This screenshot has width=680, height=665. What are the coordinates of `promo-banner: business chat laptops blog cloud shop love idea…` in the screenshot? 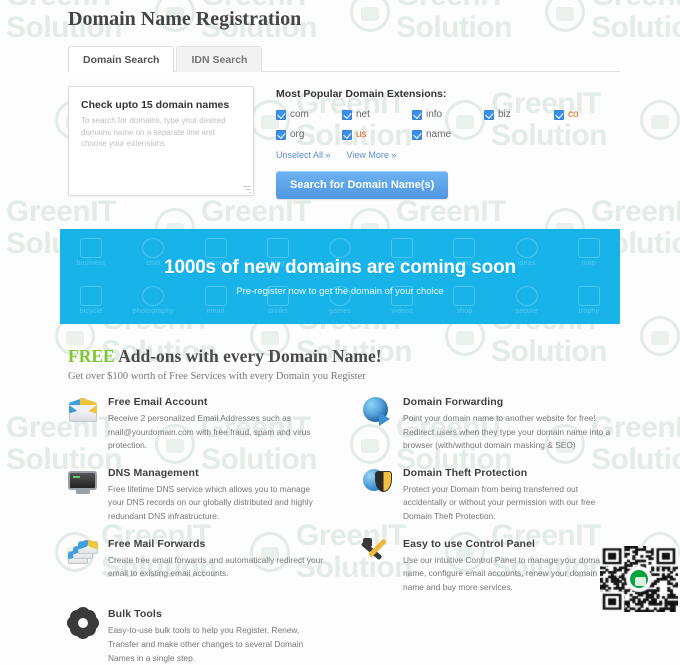 It's located at (340, 276).